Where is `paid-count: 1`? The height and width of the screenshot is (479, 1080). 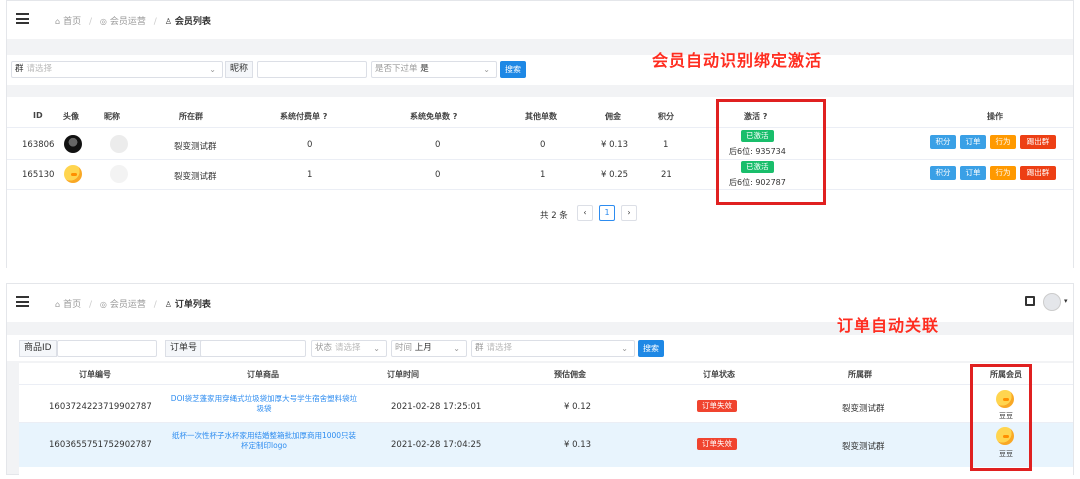 paid-count: 1 is located at coordinates (310, 175).